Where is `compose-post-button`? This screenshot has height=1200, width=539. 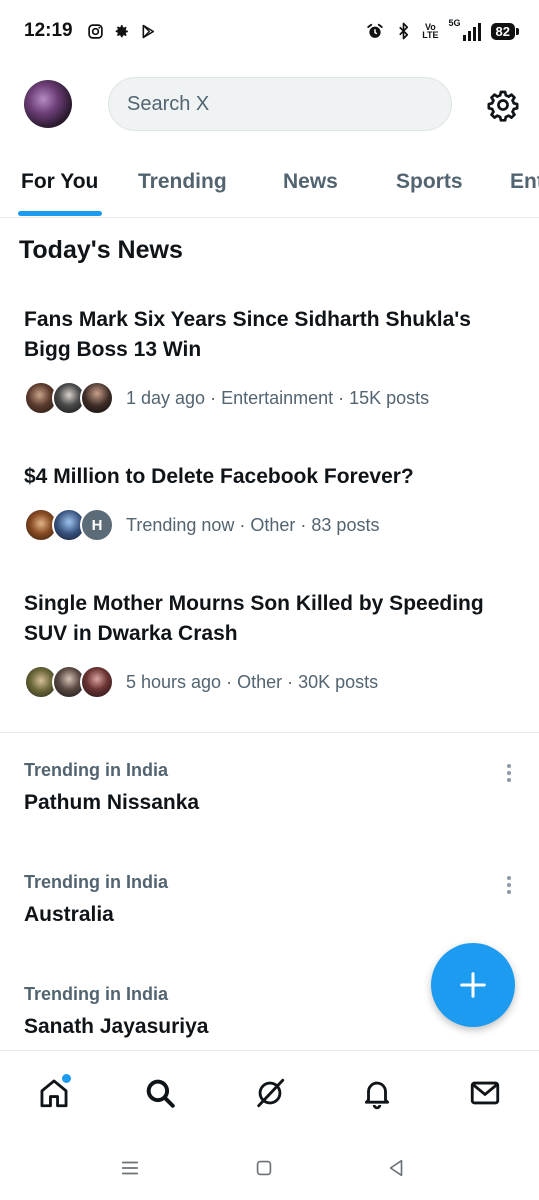 compose-post-button is located at coordinates (473, 985).